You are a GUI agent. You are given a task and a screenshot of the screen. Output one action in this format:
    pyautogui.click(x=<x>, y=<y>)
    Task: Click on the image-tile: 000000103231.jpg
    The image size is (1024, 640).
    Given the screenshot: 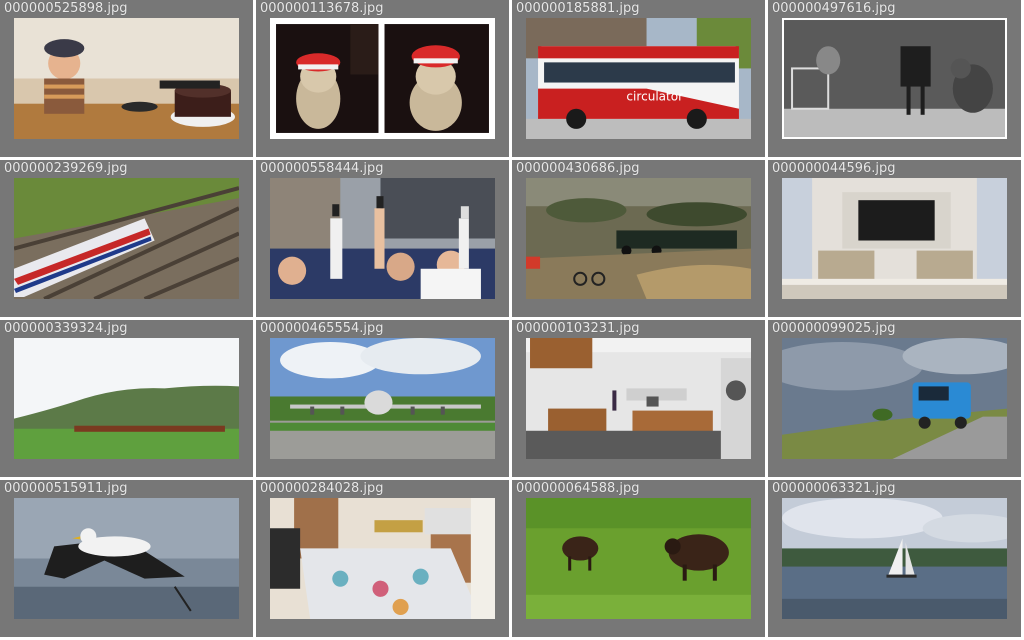 What is the action you would take?
    pyautogui.click(x=638, y=398)
    